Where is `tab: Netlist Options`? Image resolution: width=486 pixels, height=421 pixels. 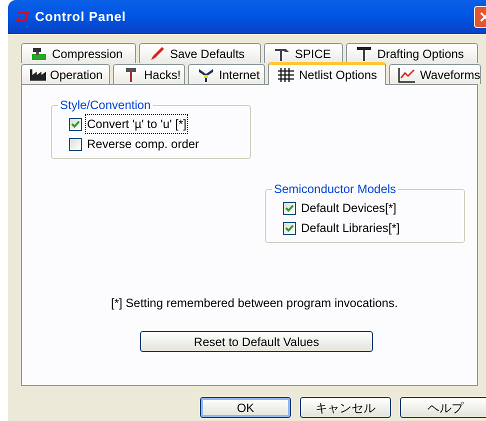 tab: Netlist Options is located at coordinates (327, 73).